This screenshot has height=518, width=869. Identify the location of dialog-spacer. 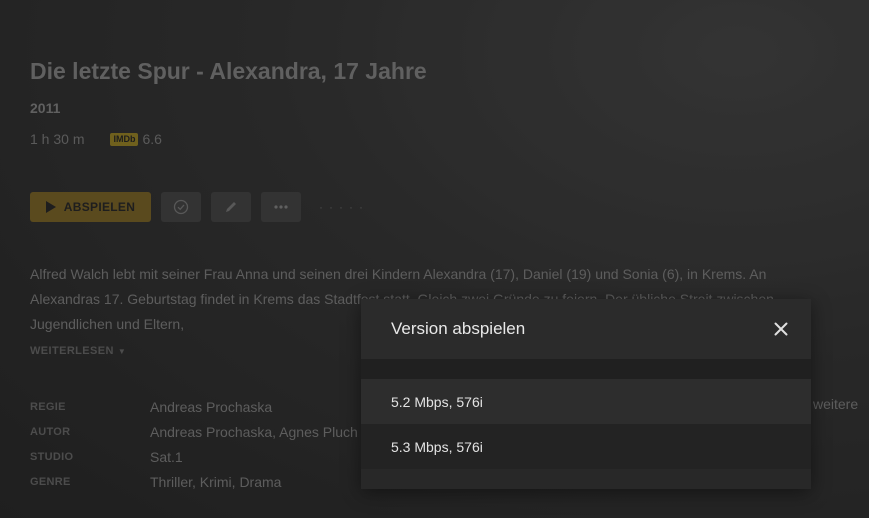
(586, 369).